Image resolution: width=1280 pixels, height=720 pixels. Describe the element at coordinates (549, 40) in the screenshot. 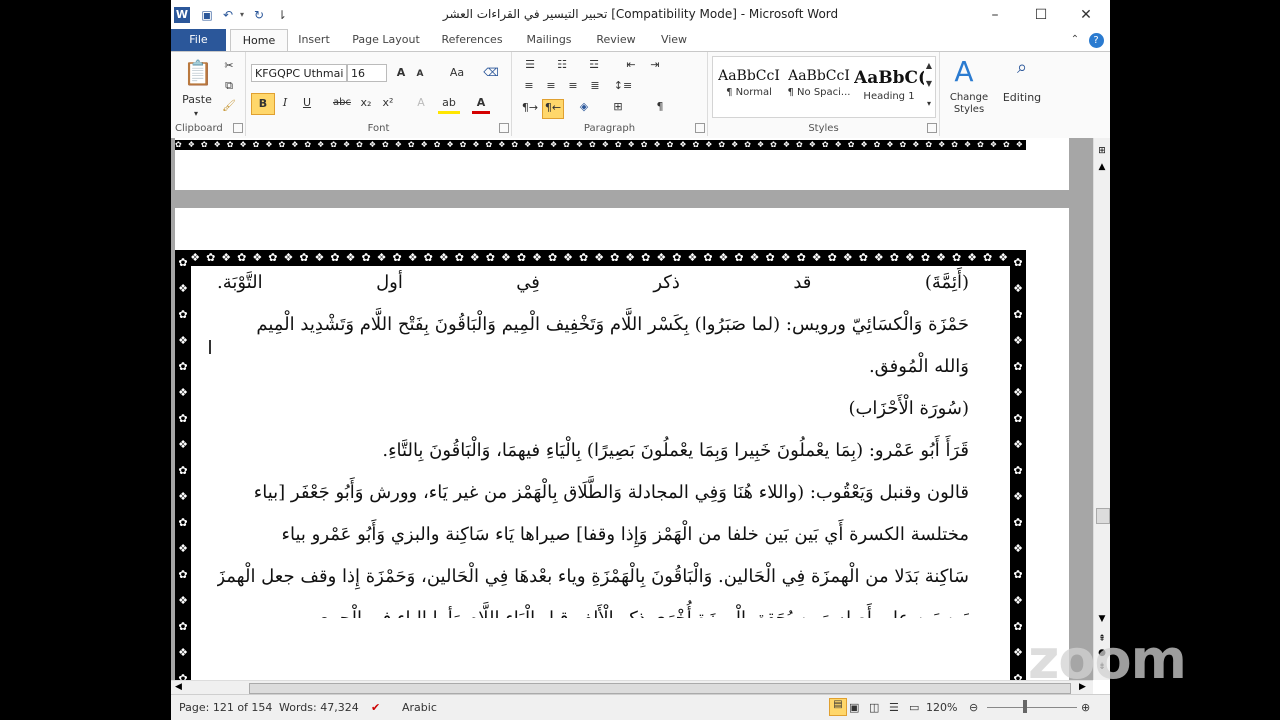

I see `tab-mailings: Mailings` at that location.